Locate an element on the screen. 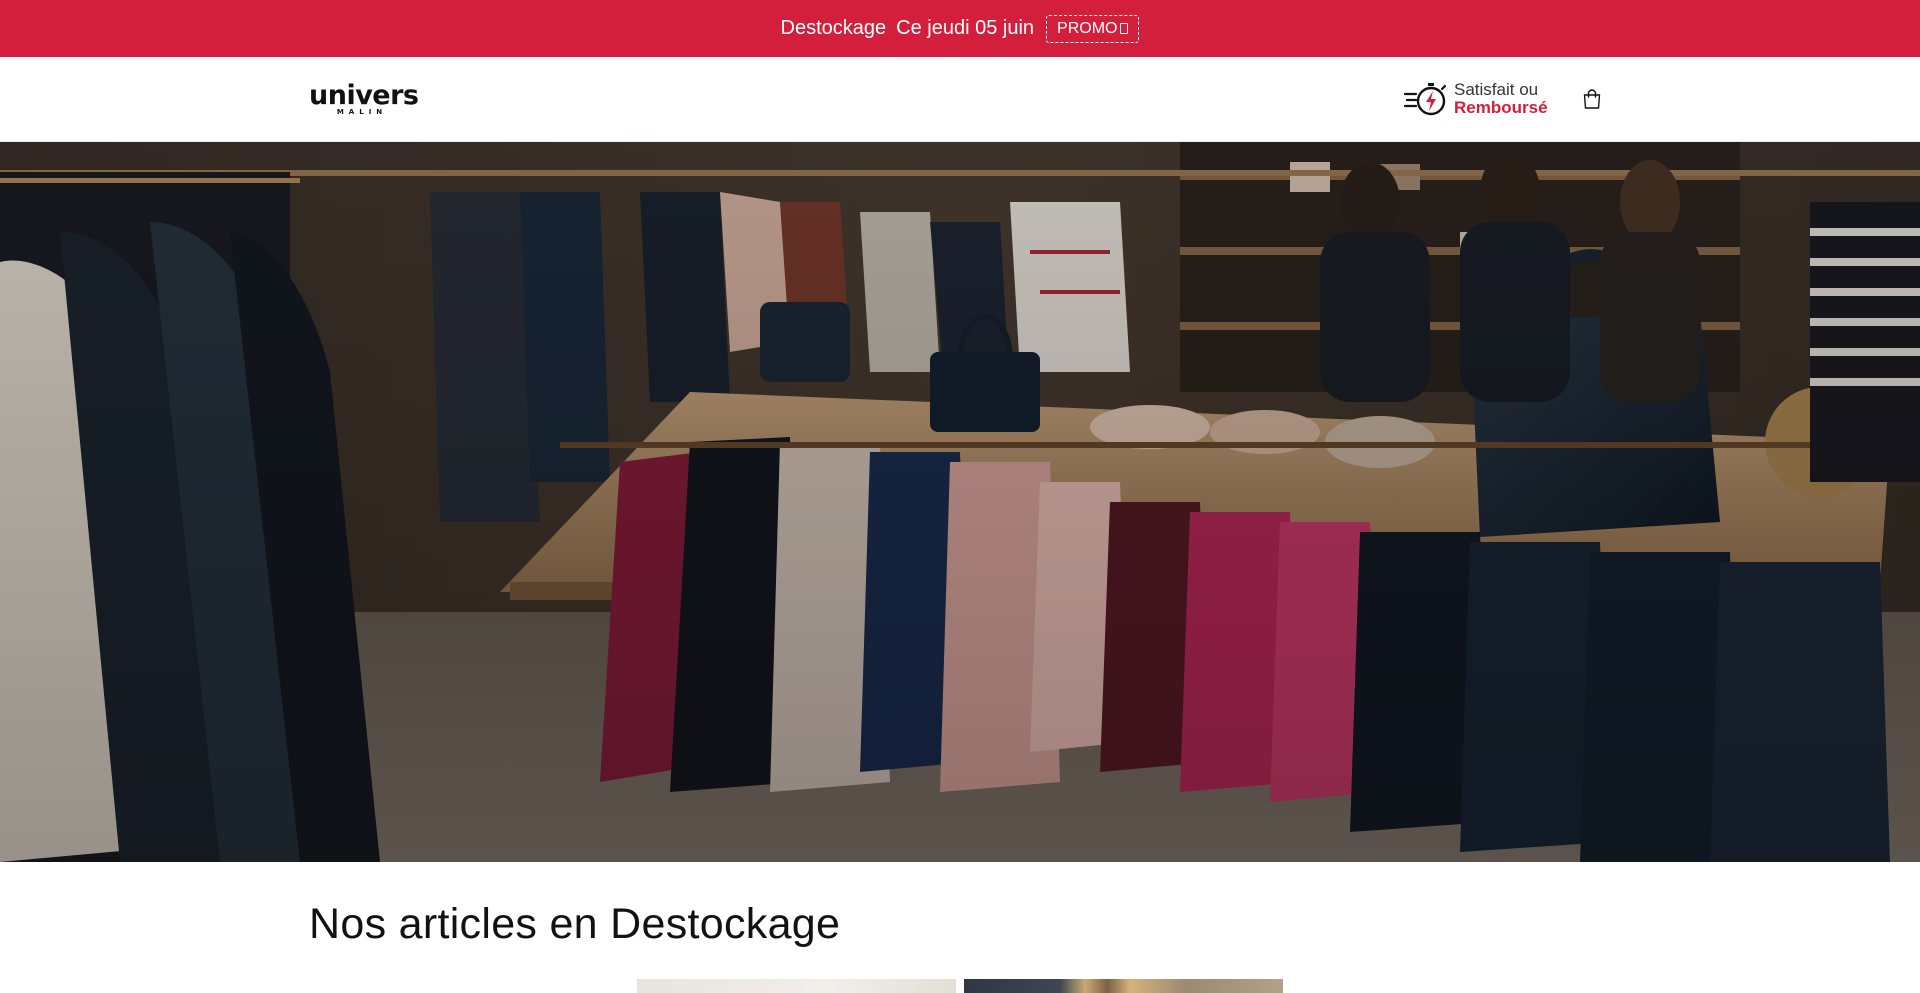 This screenshot has height=993, width=1920. satisfaction-guarantee: Satisfait ou Remboursé is located at coordinates (1476, 99).